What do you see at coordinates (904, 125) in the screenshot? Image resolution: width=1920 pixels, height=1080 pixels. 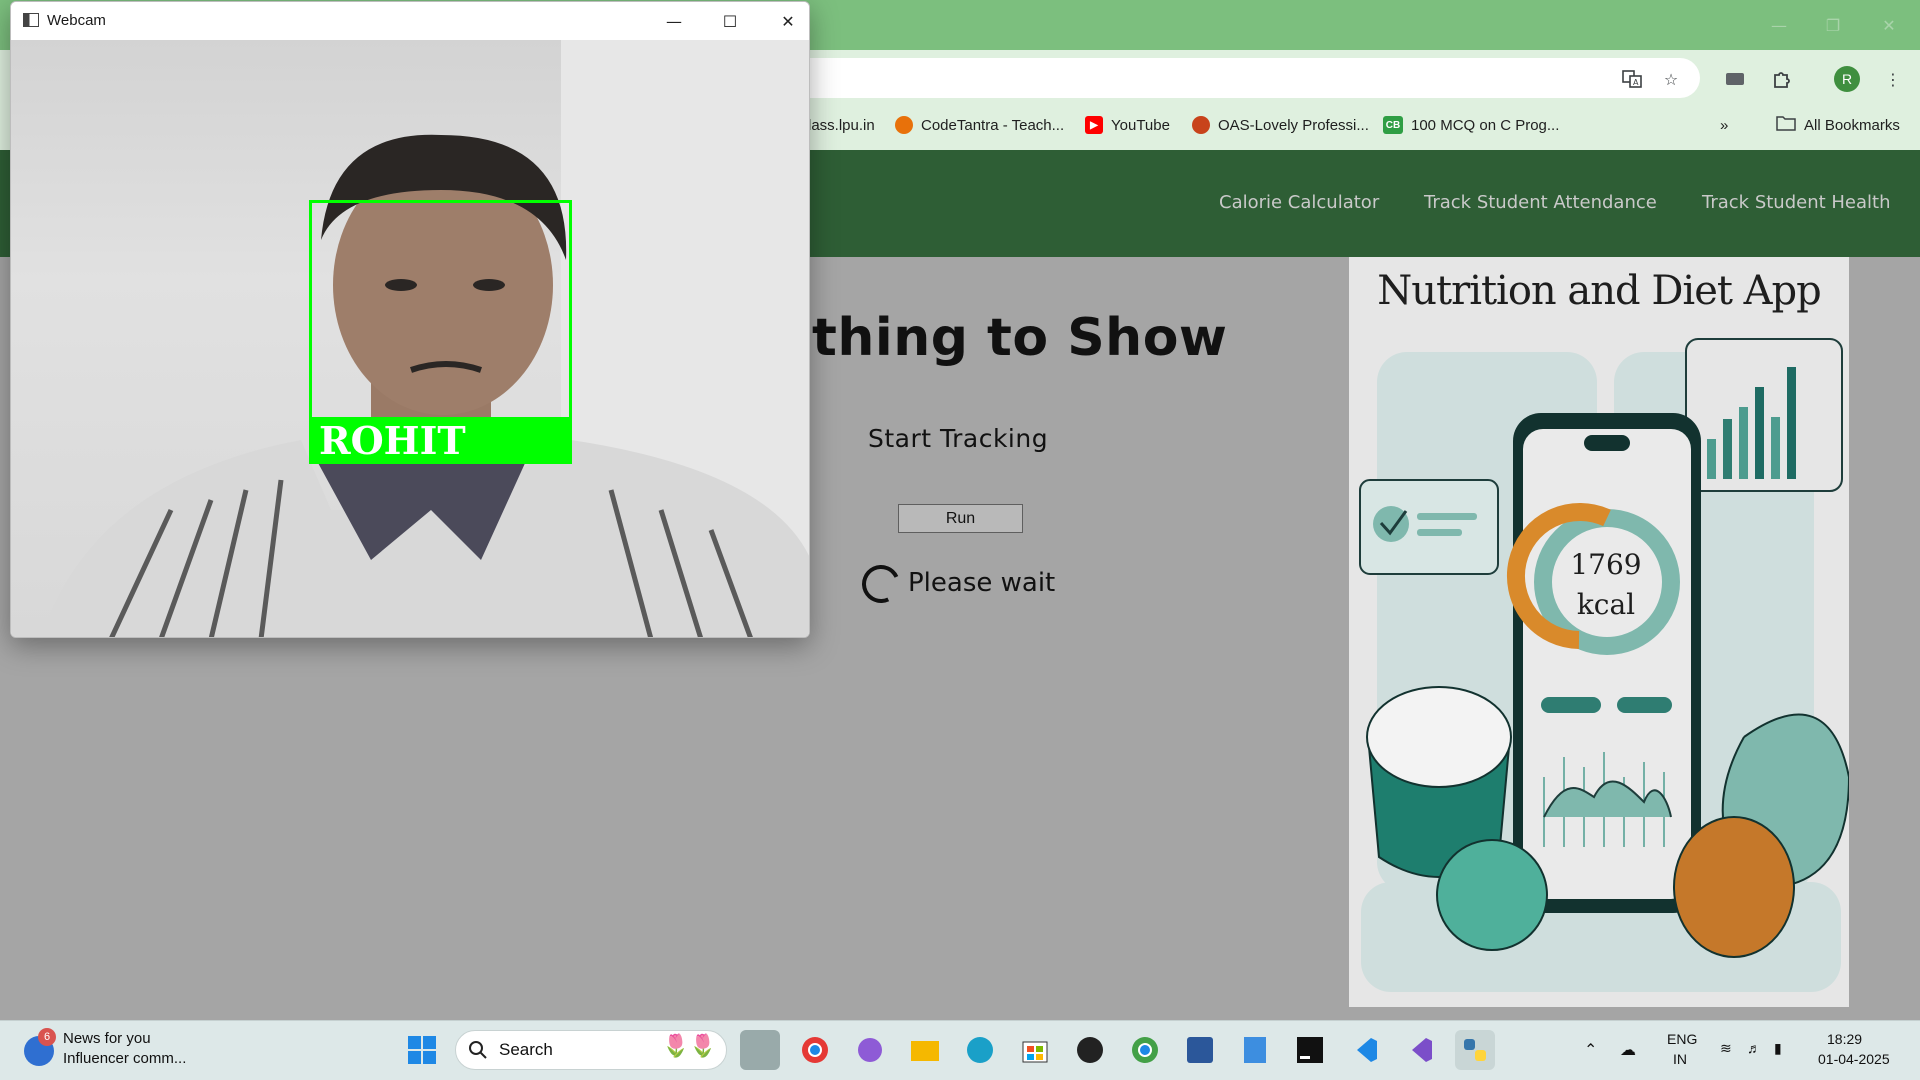 I see `codetantra-icon` at bounding box center [904, 125].